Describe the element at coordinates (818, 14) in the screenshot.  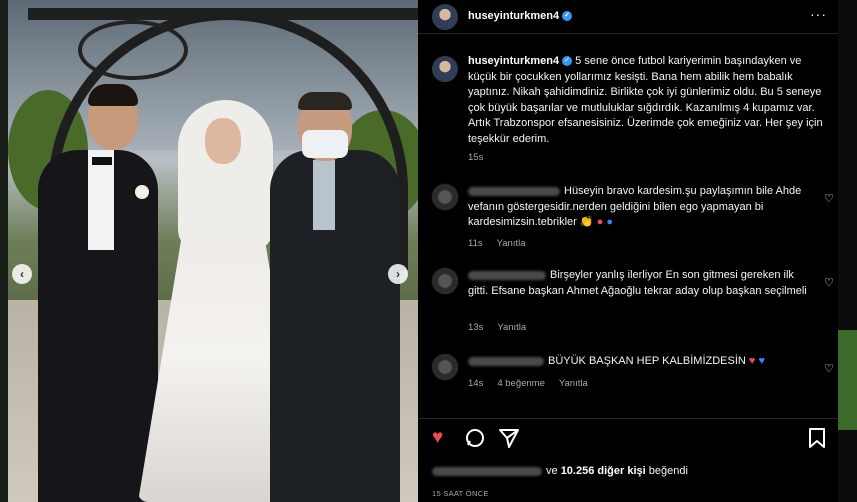
I see `more-dots-icon: ···` at that location.